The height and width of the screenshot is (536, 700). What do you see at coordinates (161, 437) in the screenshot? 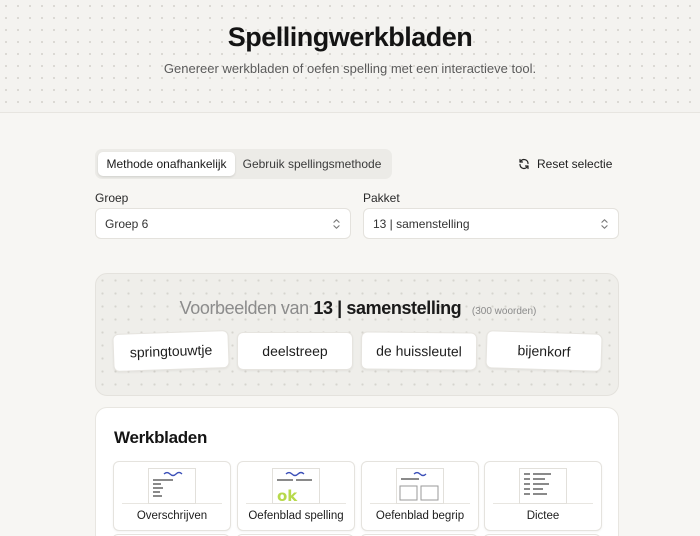
I see `werkbladen-title: Werkbladen` at bounding box center [161, 437].